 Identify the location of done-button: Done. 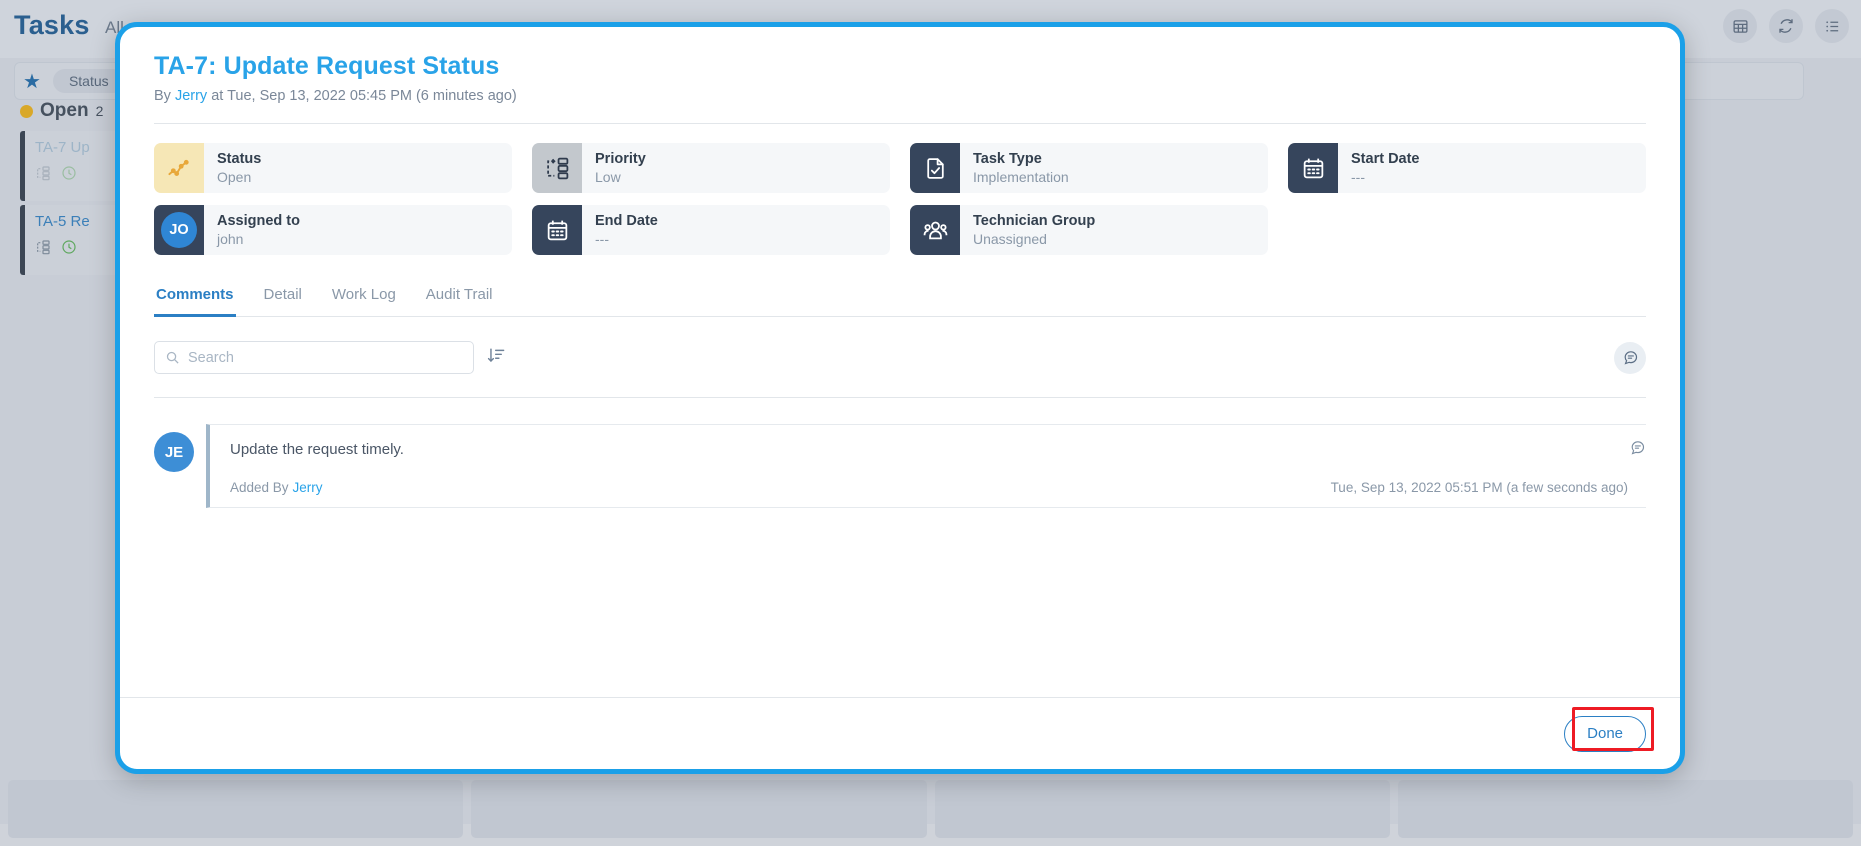
(1605, 733).